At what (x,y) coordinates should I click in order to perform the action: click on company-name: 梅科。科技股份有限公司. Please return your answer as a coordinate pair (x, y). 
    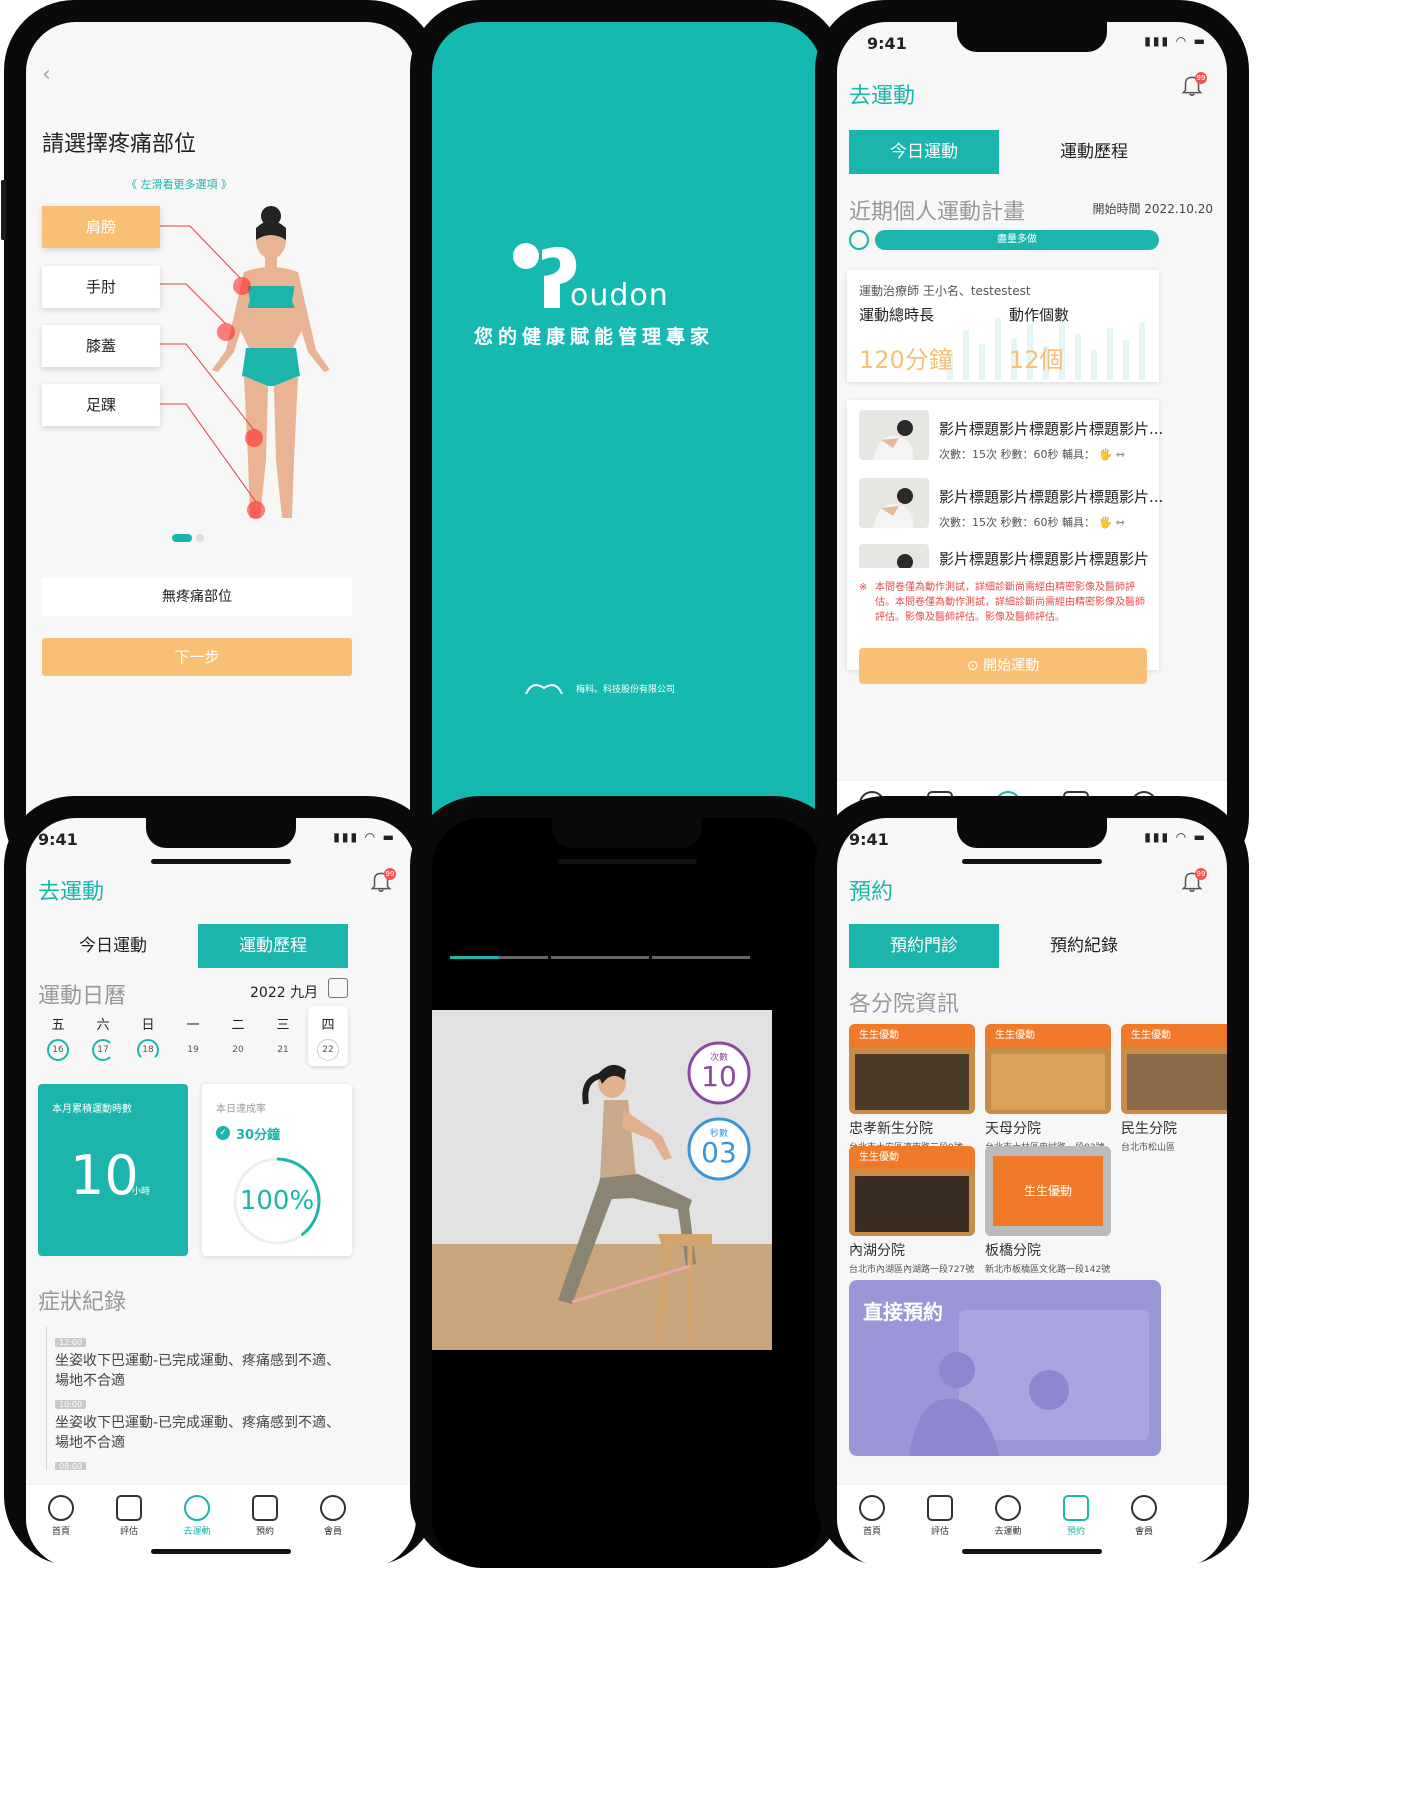
    Looking at the image, I should click on (626, 690).